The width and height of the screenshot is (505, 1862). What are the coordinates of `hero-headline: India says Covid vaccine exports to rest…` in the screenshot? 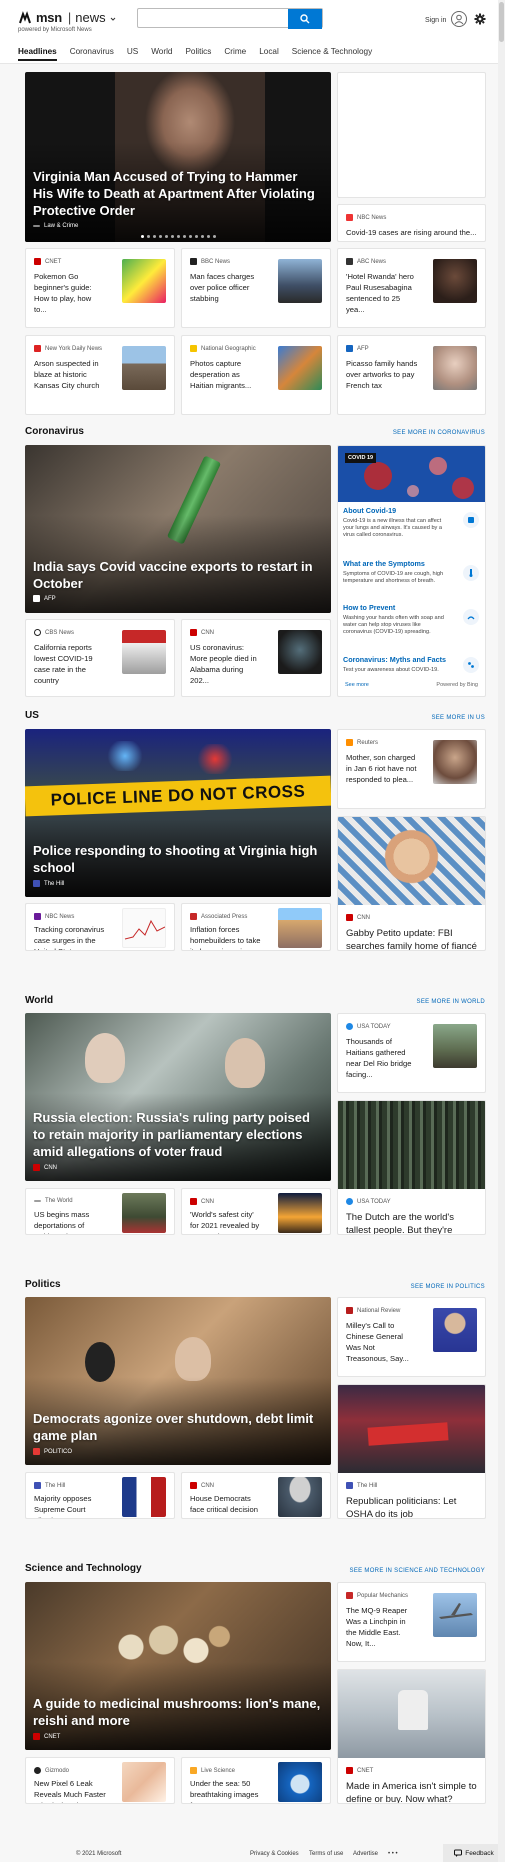 It's located at (177, 575).